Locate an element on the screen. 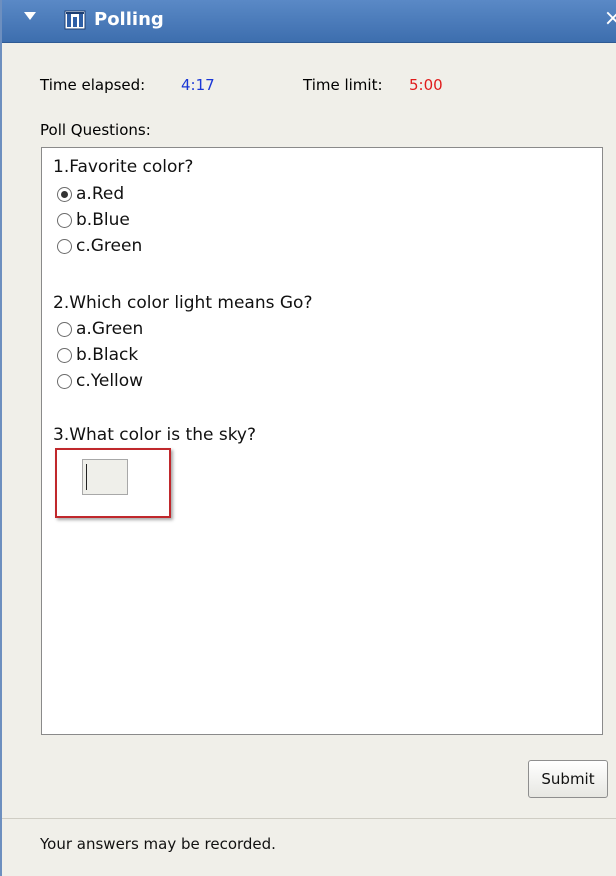  submit-button: Submit is located at coordinates (568, 779).